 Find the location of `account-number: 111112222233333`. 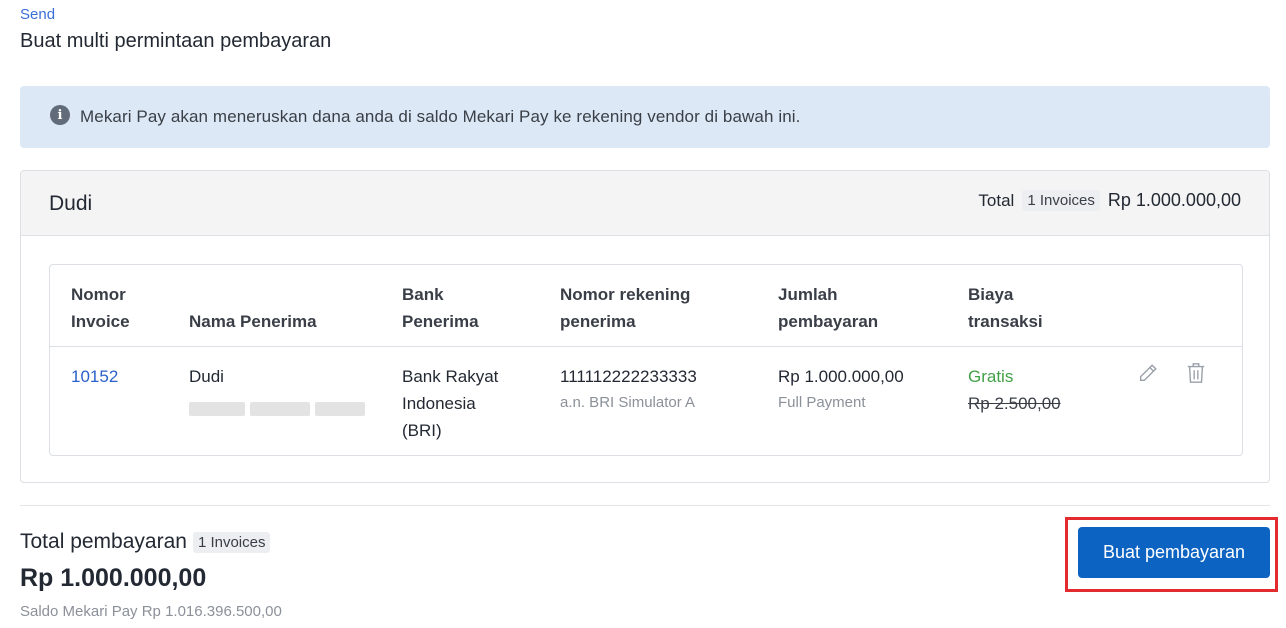

account-number: 111112222233333 is located at coordinates (628, 376).